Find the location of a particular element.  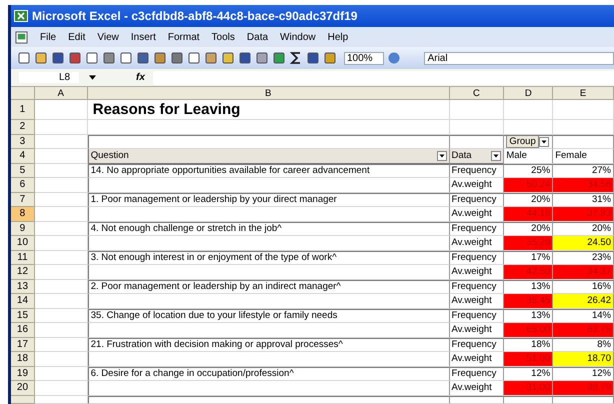

row-header: 10 is located at coordinates (23, 243).